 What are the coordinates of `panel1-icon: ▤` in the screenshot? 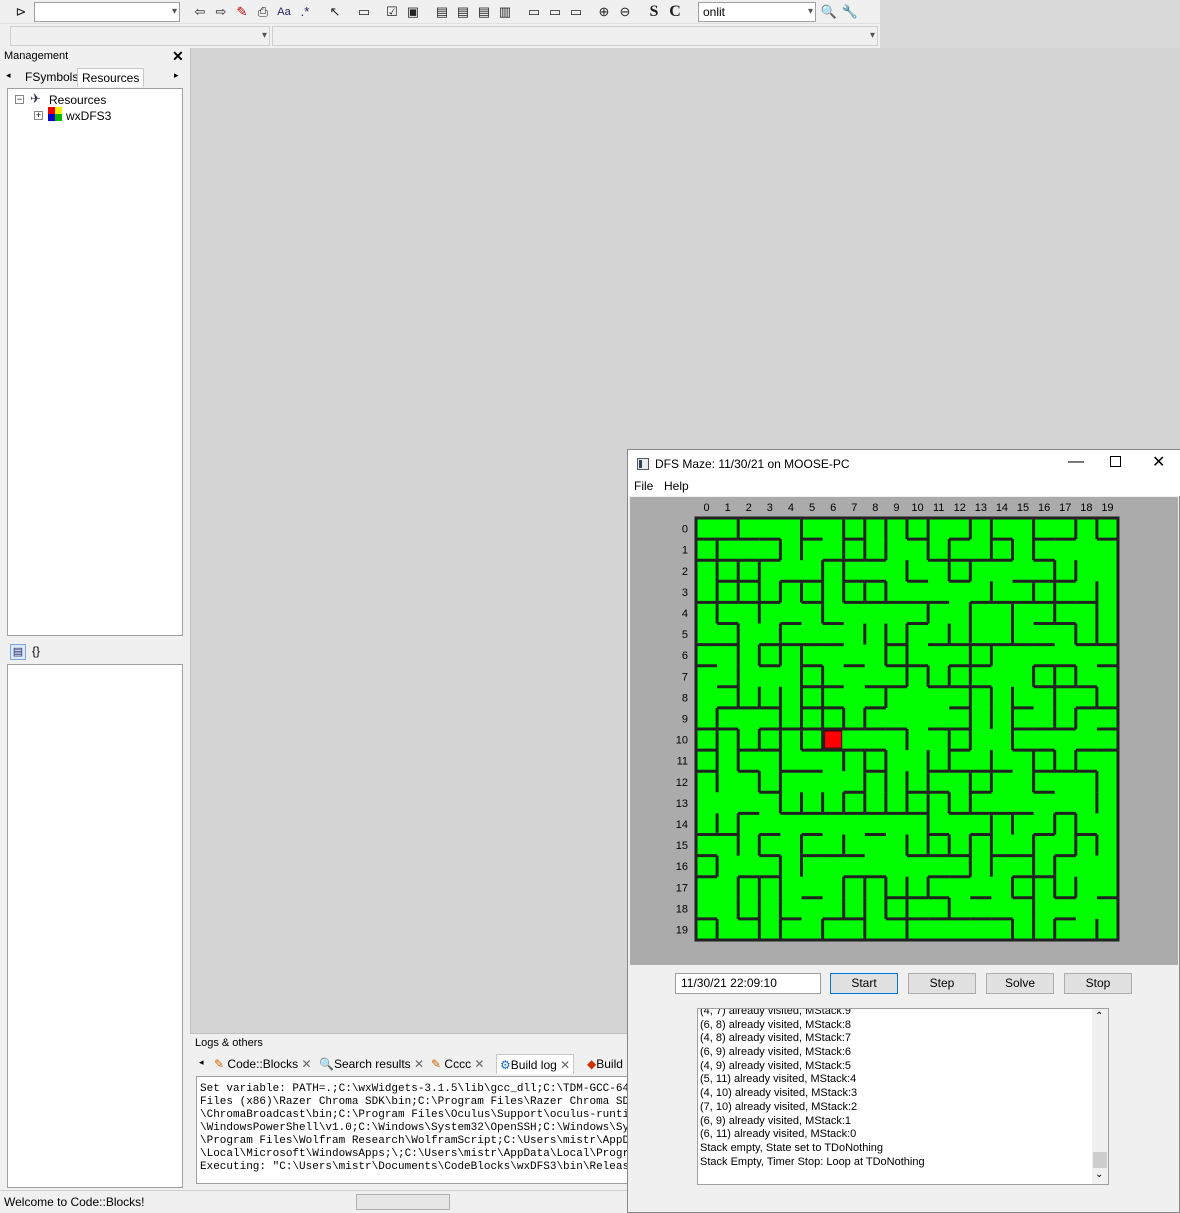 It's located at (442, 12).